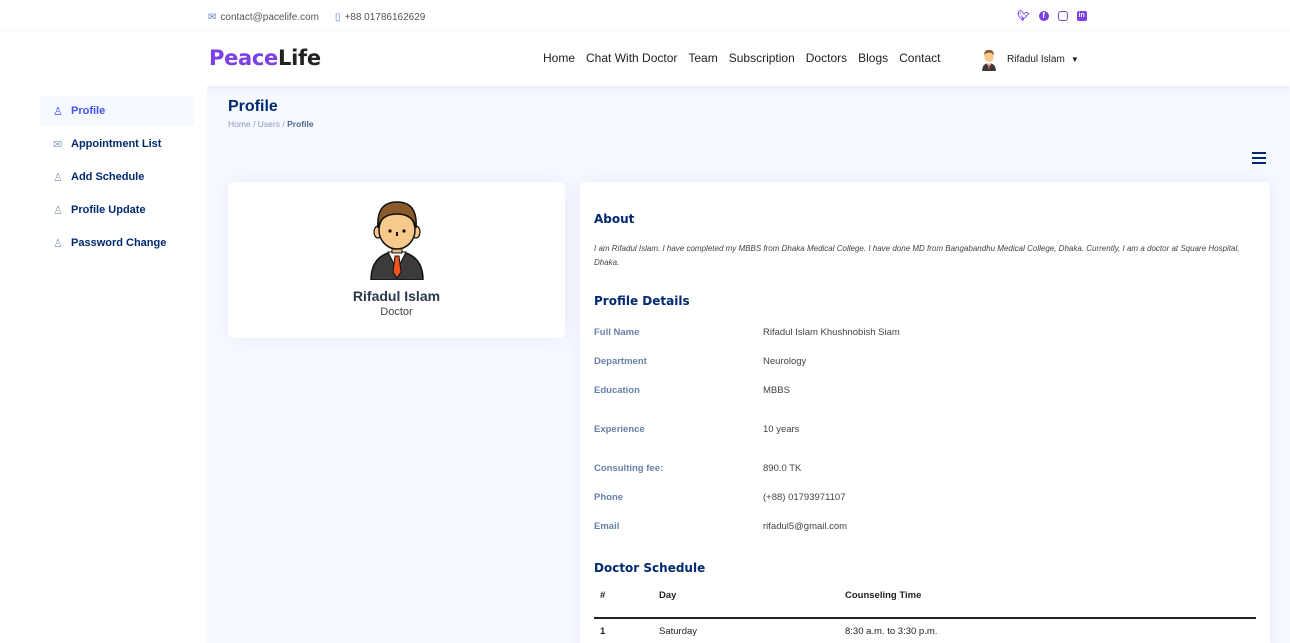 The image size is (1290, 643). What do you see at coordinates (559, 58) in the screenshot?
I see `nav-home: Home` at bounding box center [559, 58].